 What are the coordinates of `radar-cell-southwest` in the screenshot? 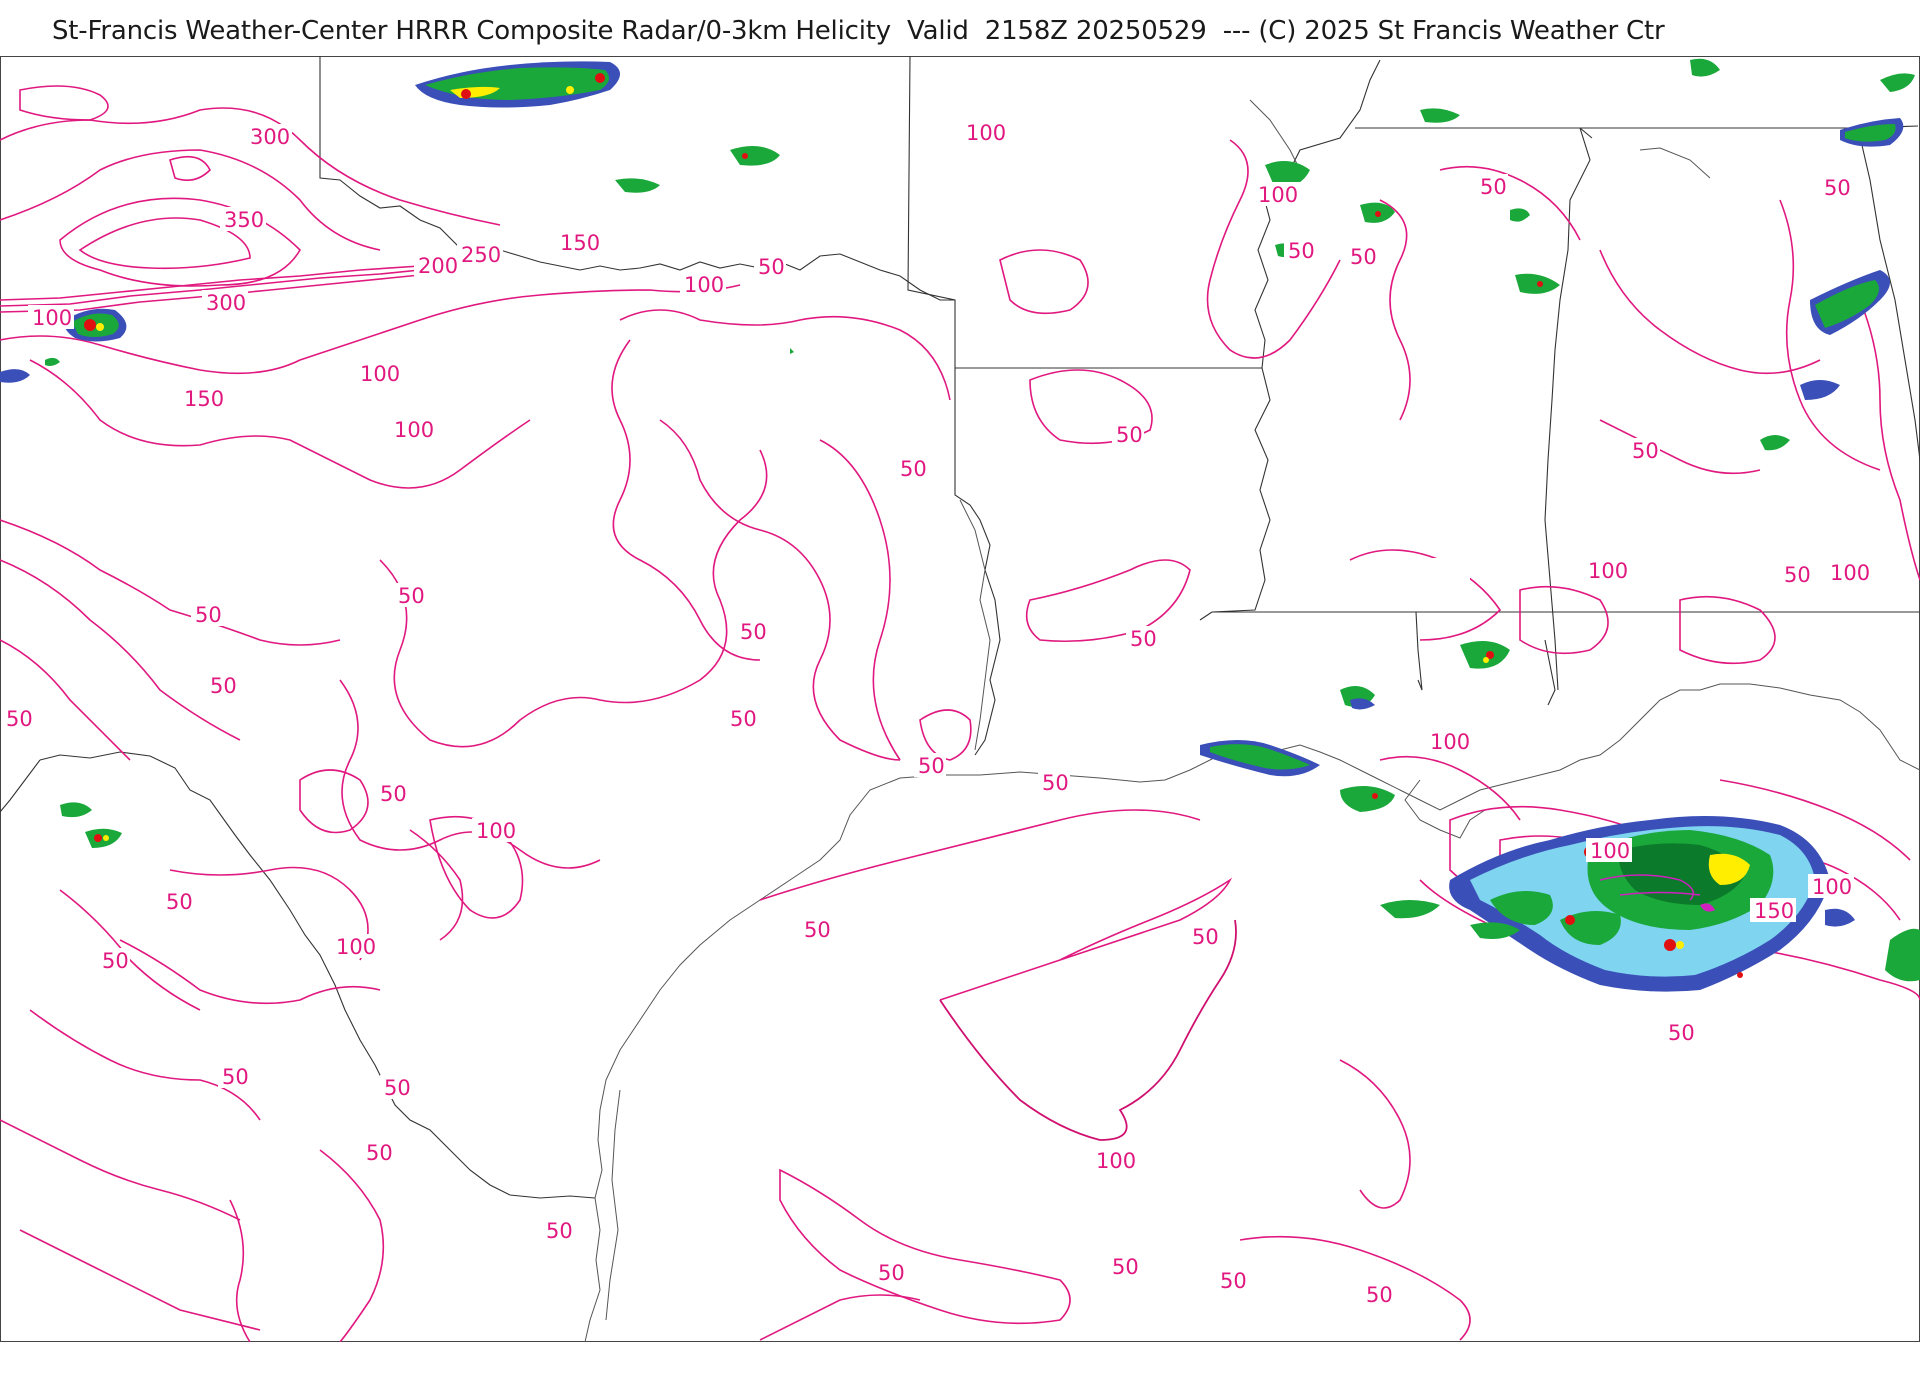 It's located at (91, 825).